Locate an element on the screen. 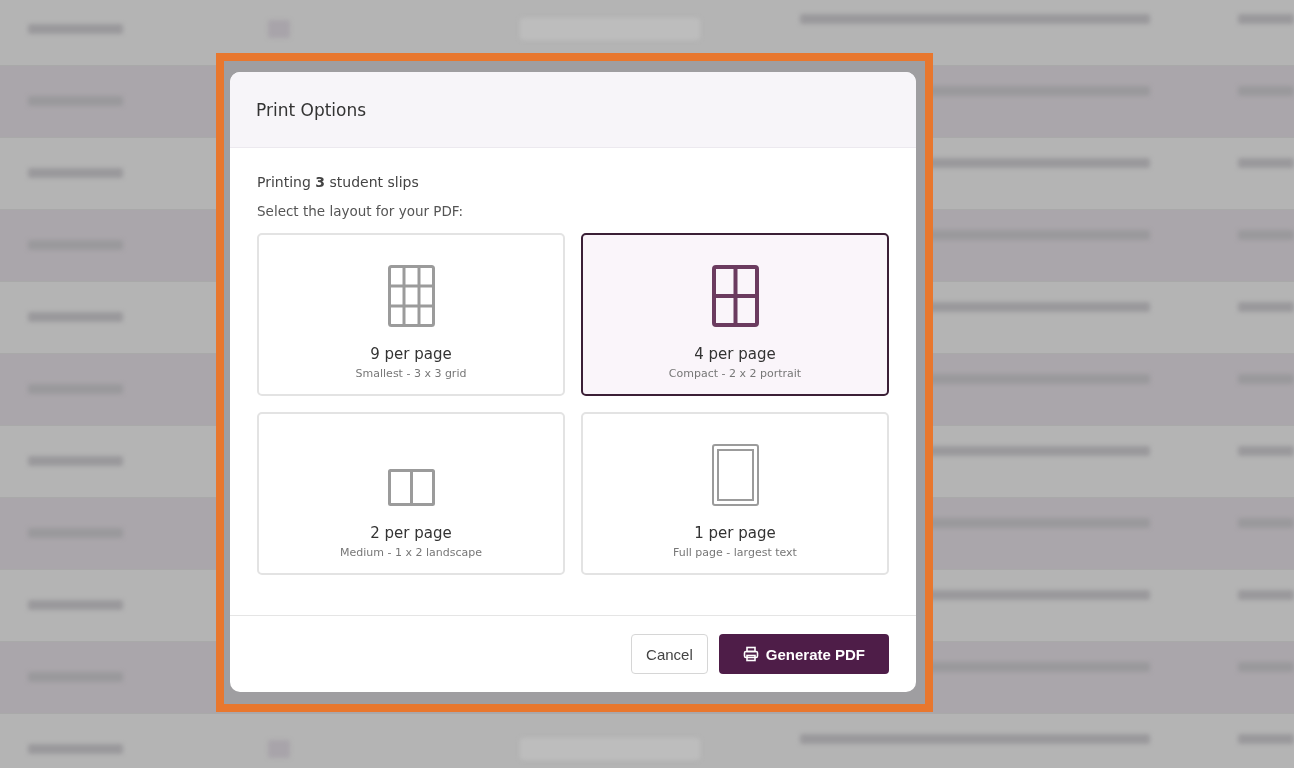  layout-option: 1 per page Full page - largest text is located at coordinates (735, 493).